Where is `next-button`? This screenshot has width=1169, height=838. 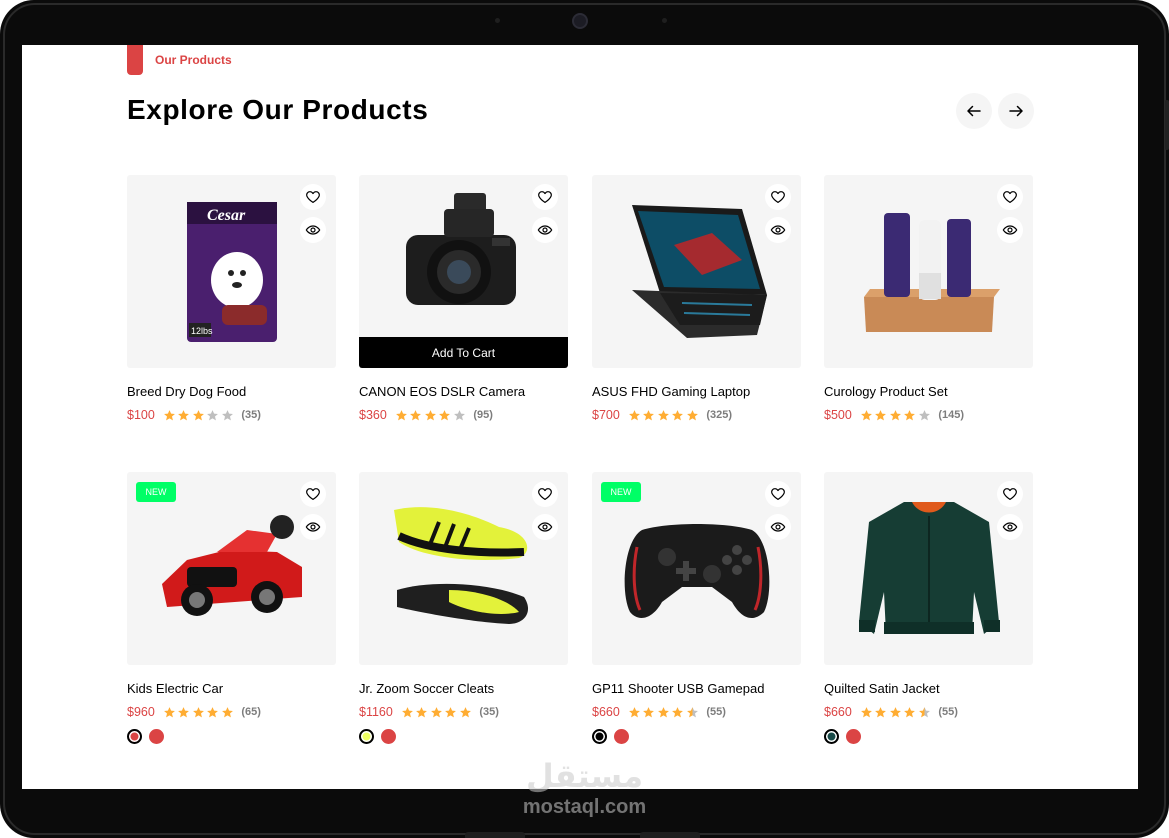 next-button is located at coordinates (1016, 111).